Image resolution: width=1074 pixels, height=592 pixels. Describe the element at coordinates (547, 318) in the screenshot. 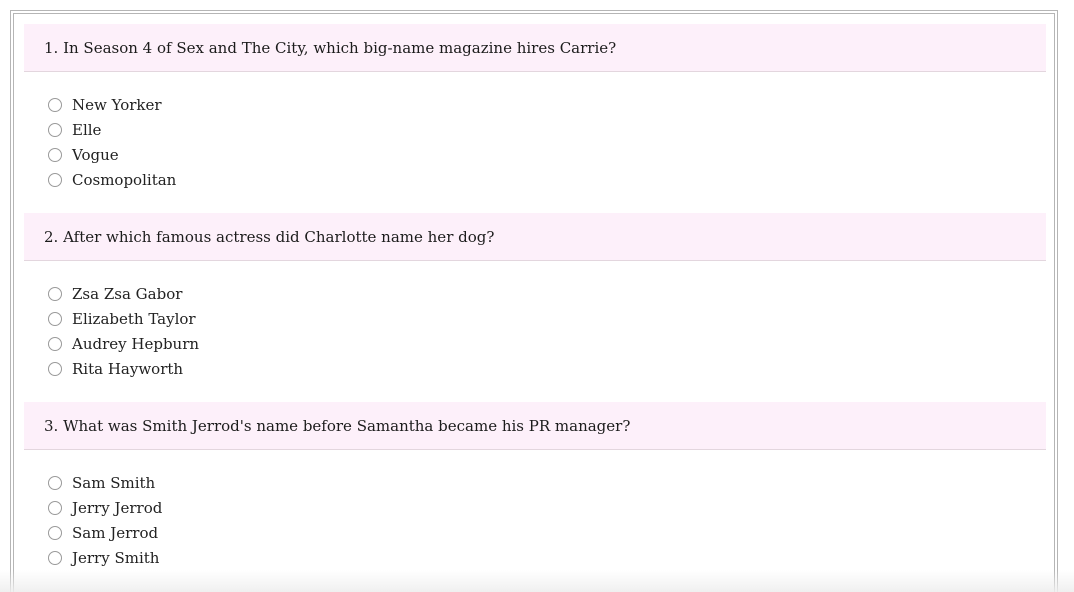

I see `question-2-option-2: Elizabeth Taylor` at that location.